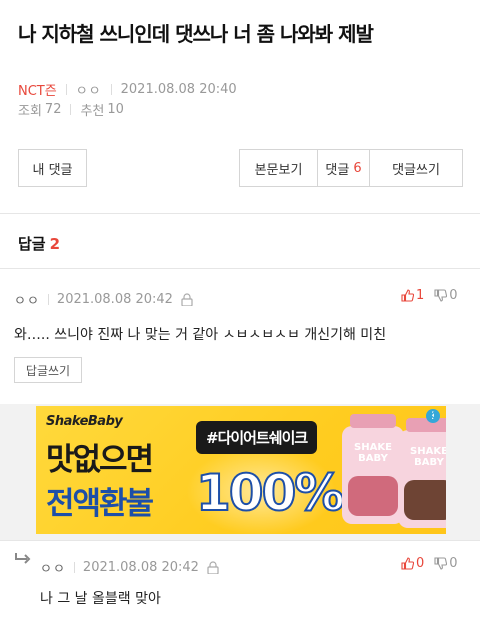  Describe the element at coordinates (270, 493) in the screenshot. I see `ad-percent: 100%` at that location.